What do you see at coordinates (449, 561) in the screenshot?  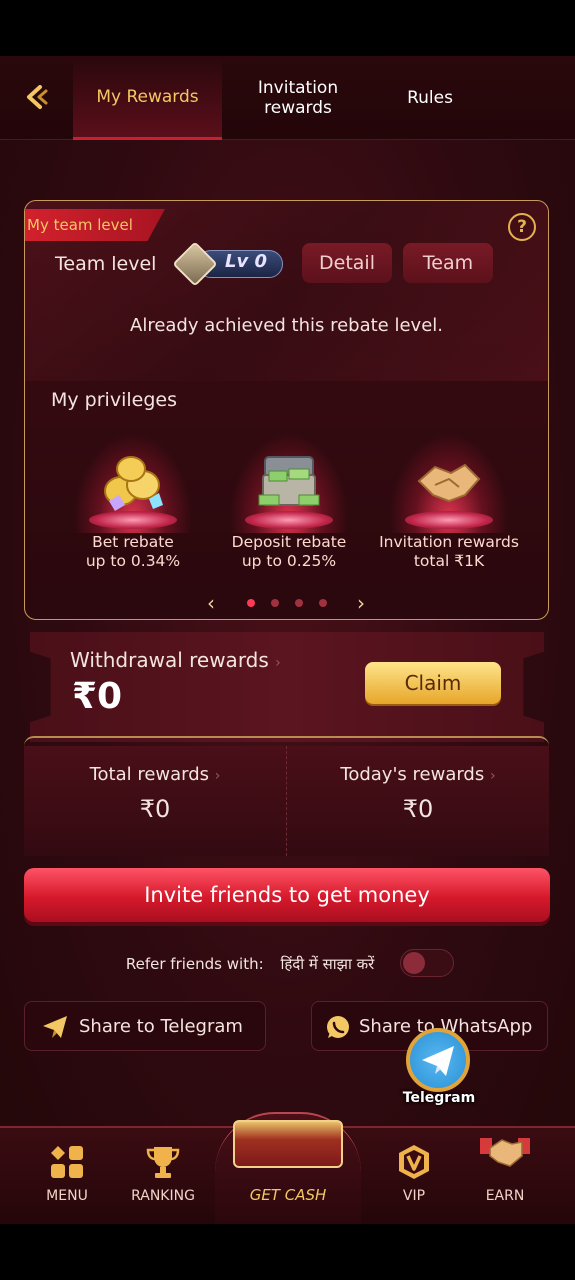 I see `privilege-subtitle: total ₹1K` at bounding box center [449, 561].